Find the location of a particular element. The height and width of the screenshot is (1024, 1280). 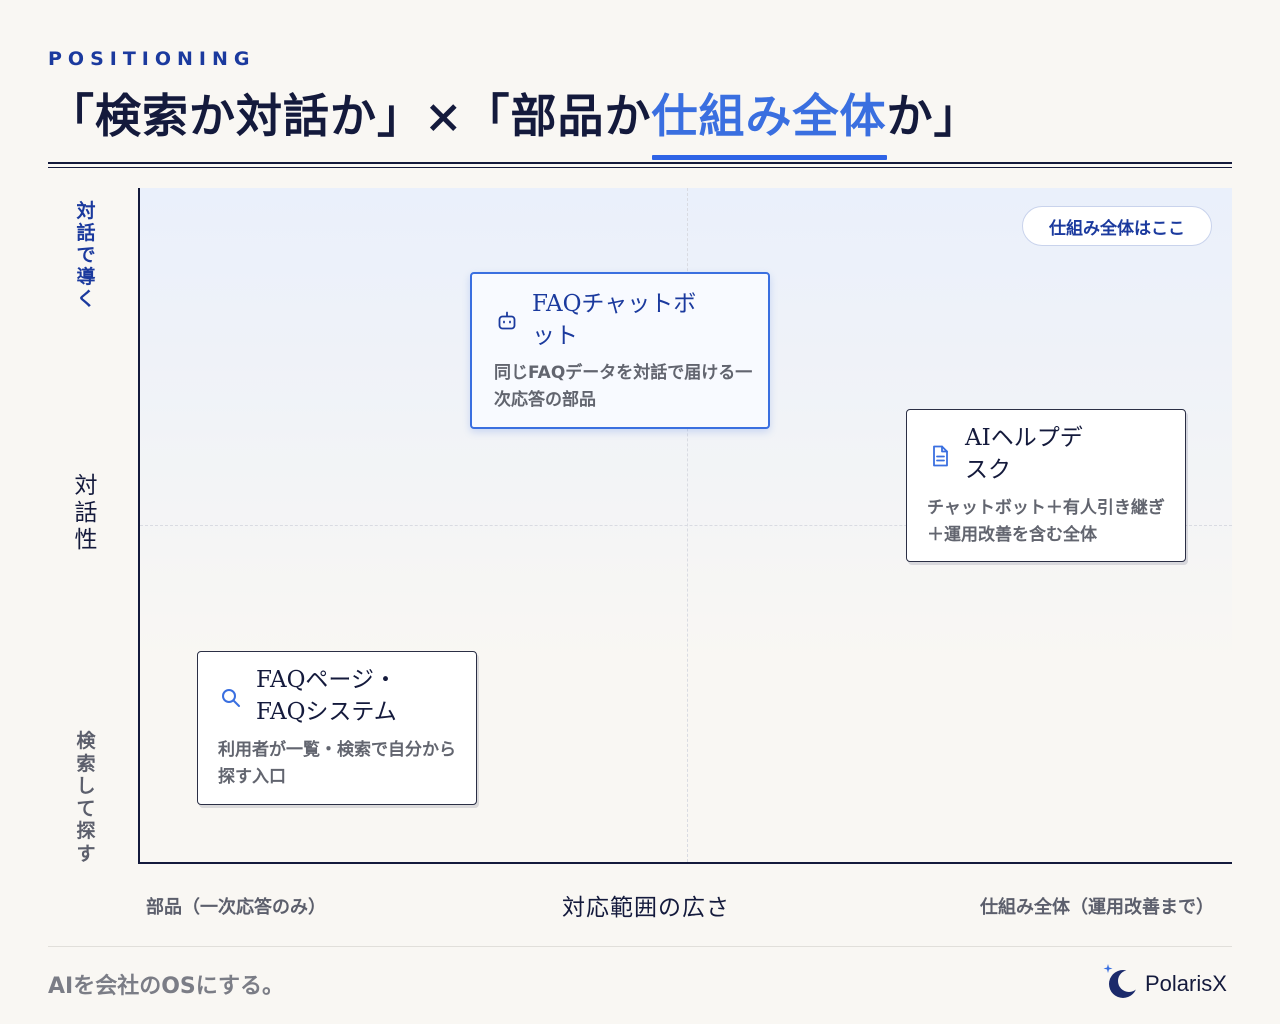

title-rule-thick is located at coordinates (640, 163).